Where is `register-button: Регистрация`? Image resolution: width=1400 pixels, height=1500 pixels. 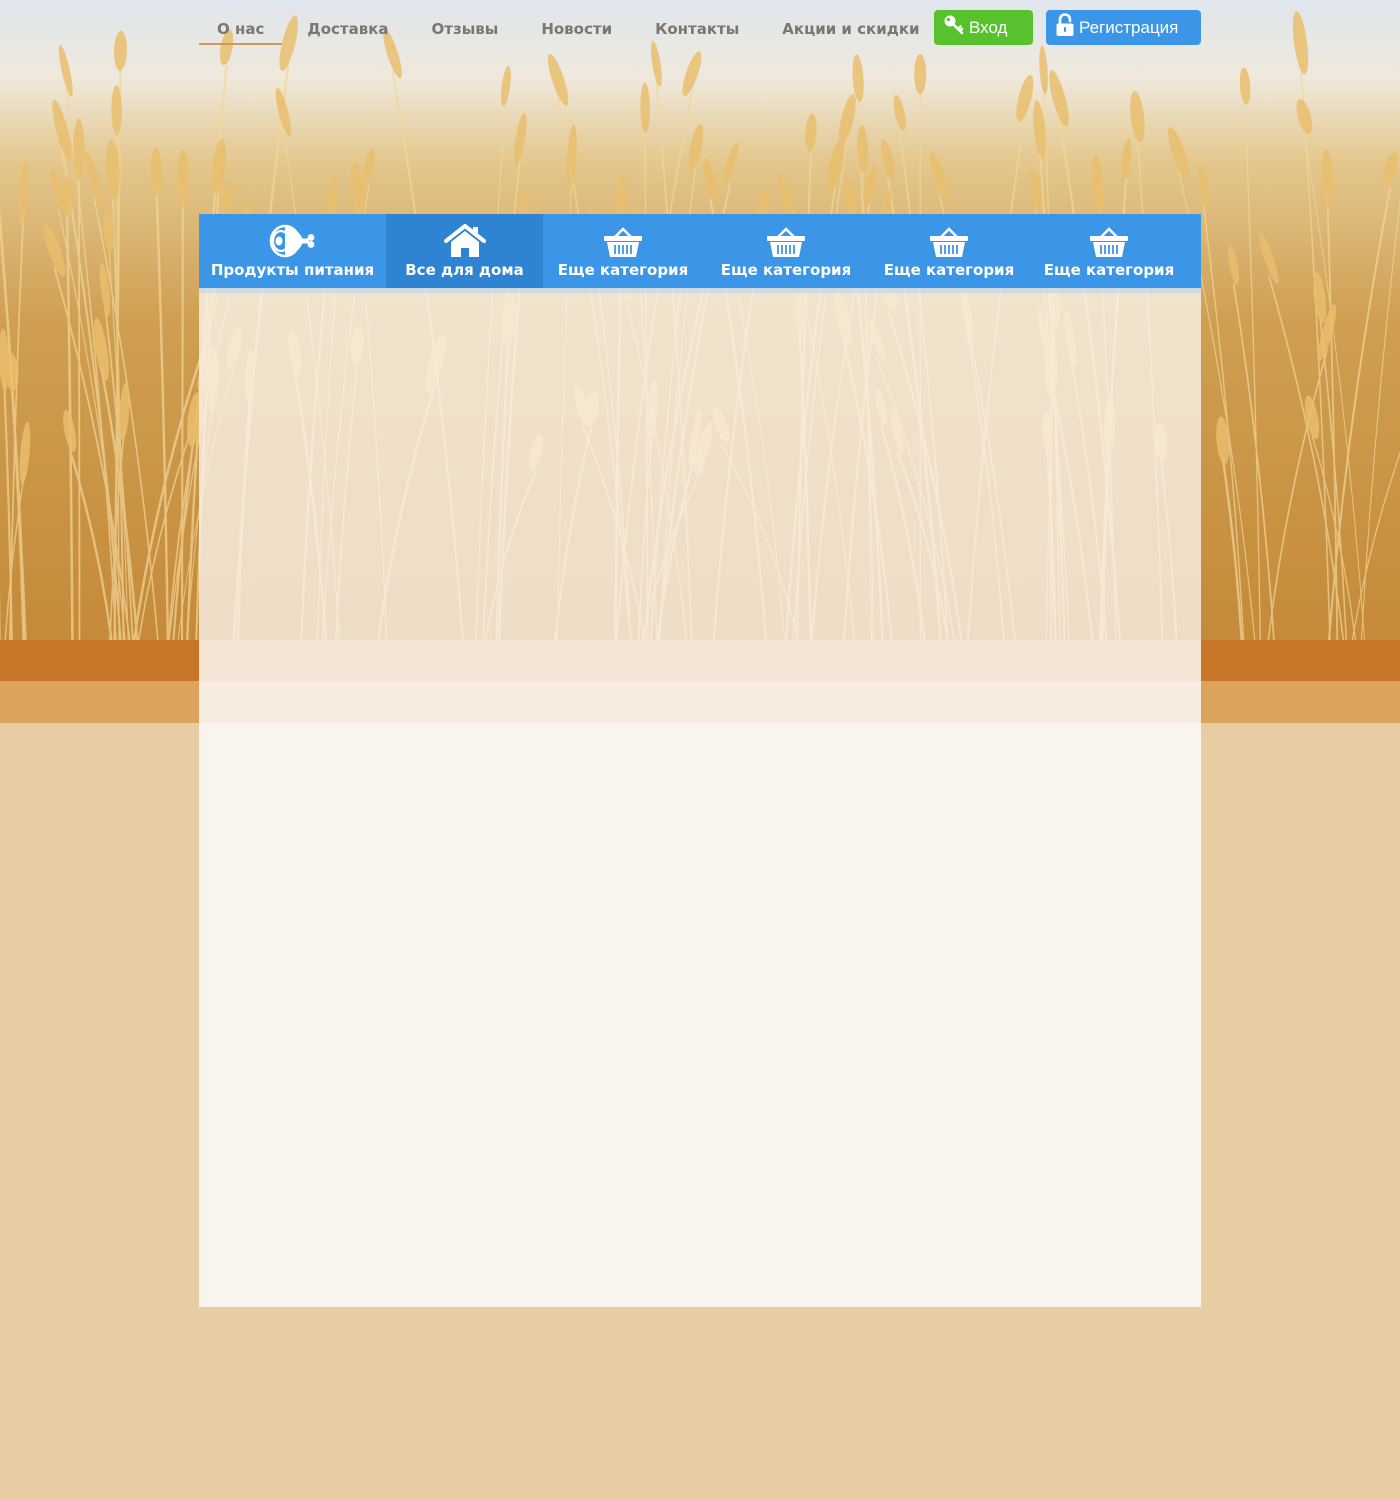
register-button: Регистрация is located at coordinates (1123, 27).